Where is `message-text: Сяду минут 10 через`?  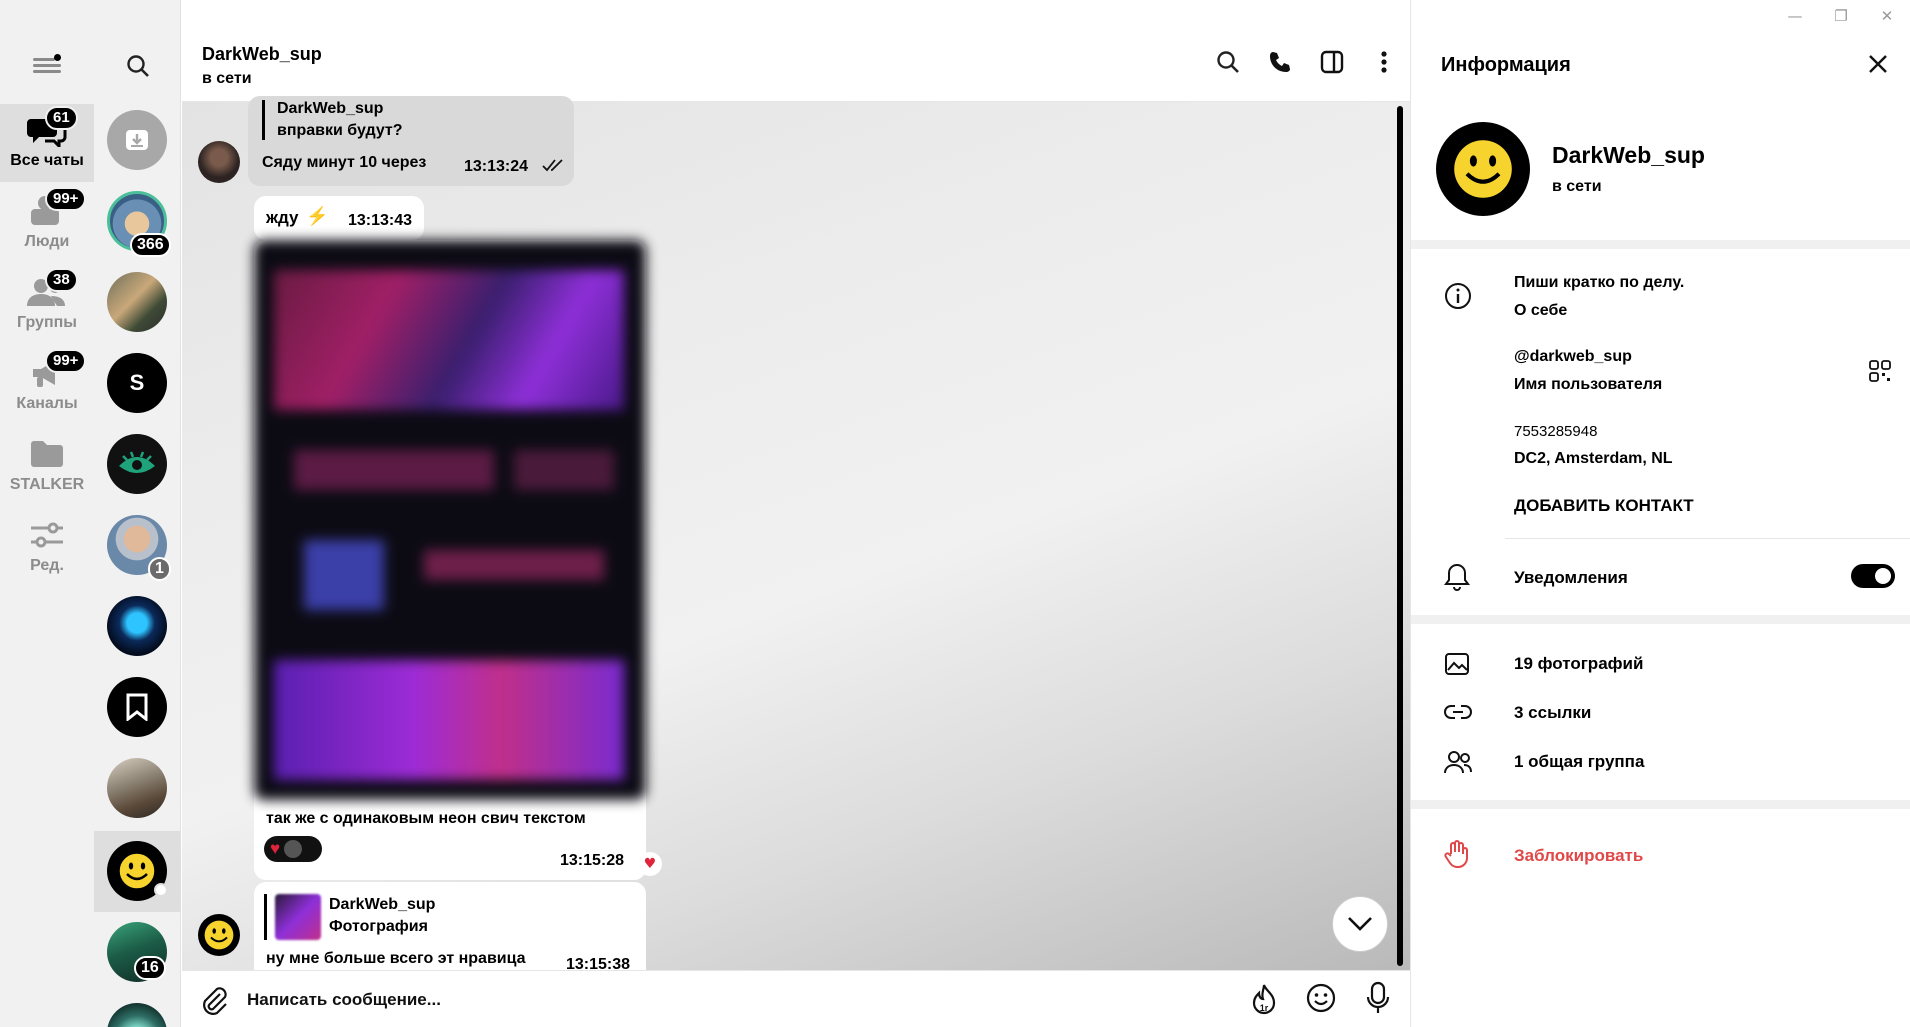 message-text: Сяду минут 10 через is located at coordinates (344, 162).